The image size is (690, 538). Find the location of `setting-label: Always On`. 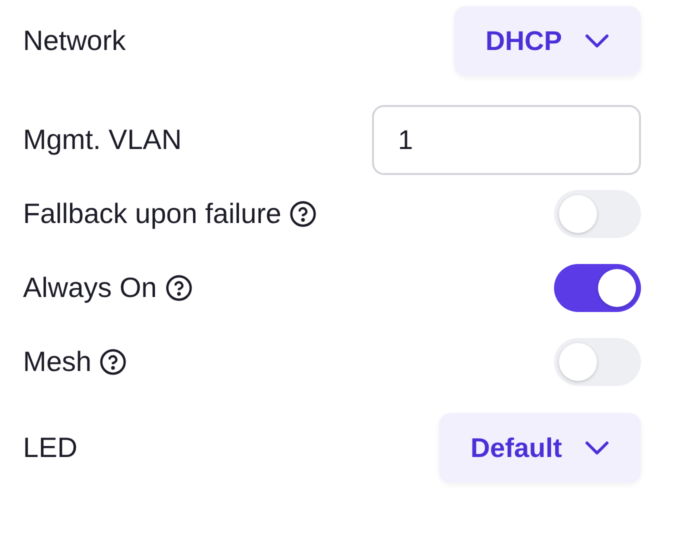

setting-label: Always On is located at coordinates (90, 288).